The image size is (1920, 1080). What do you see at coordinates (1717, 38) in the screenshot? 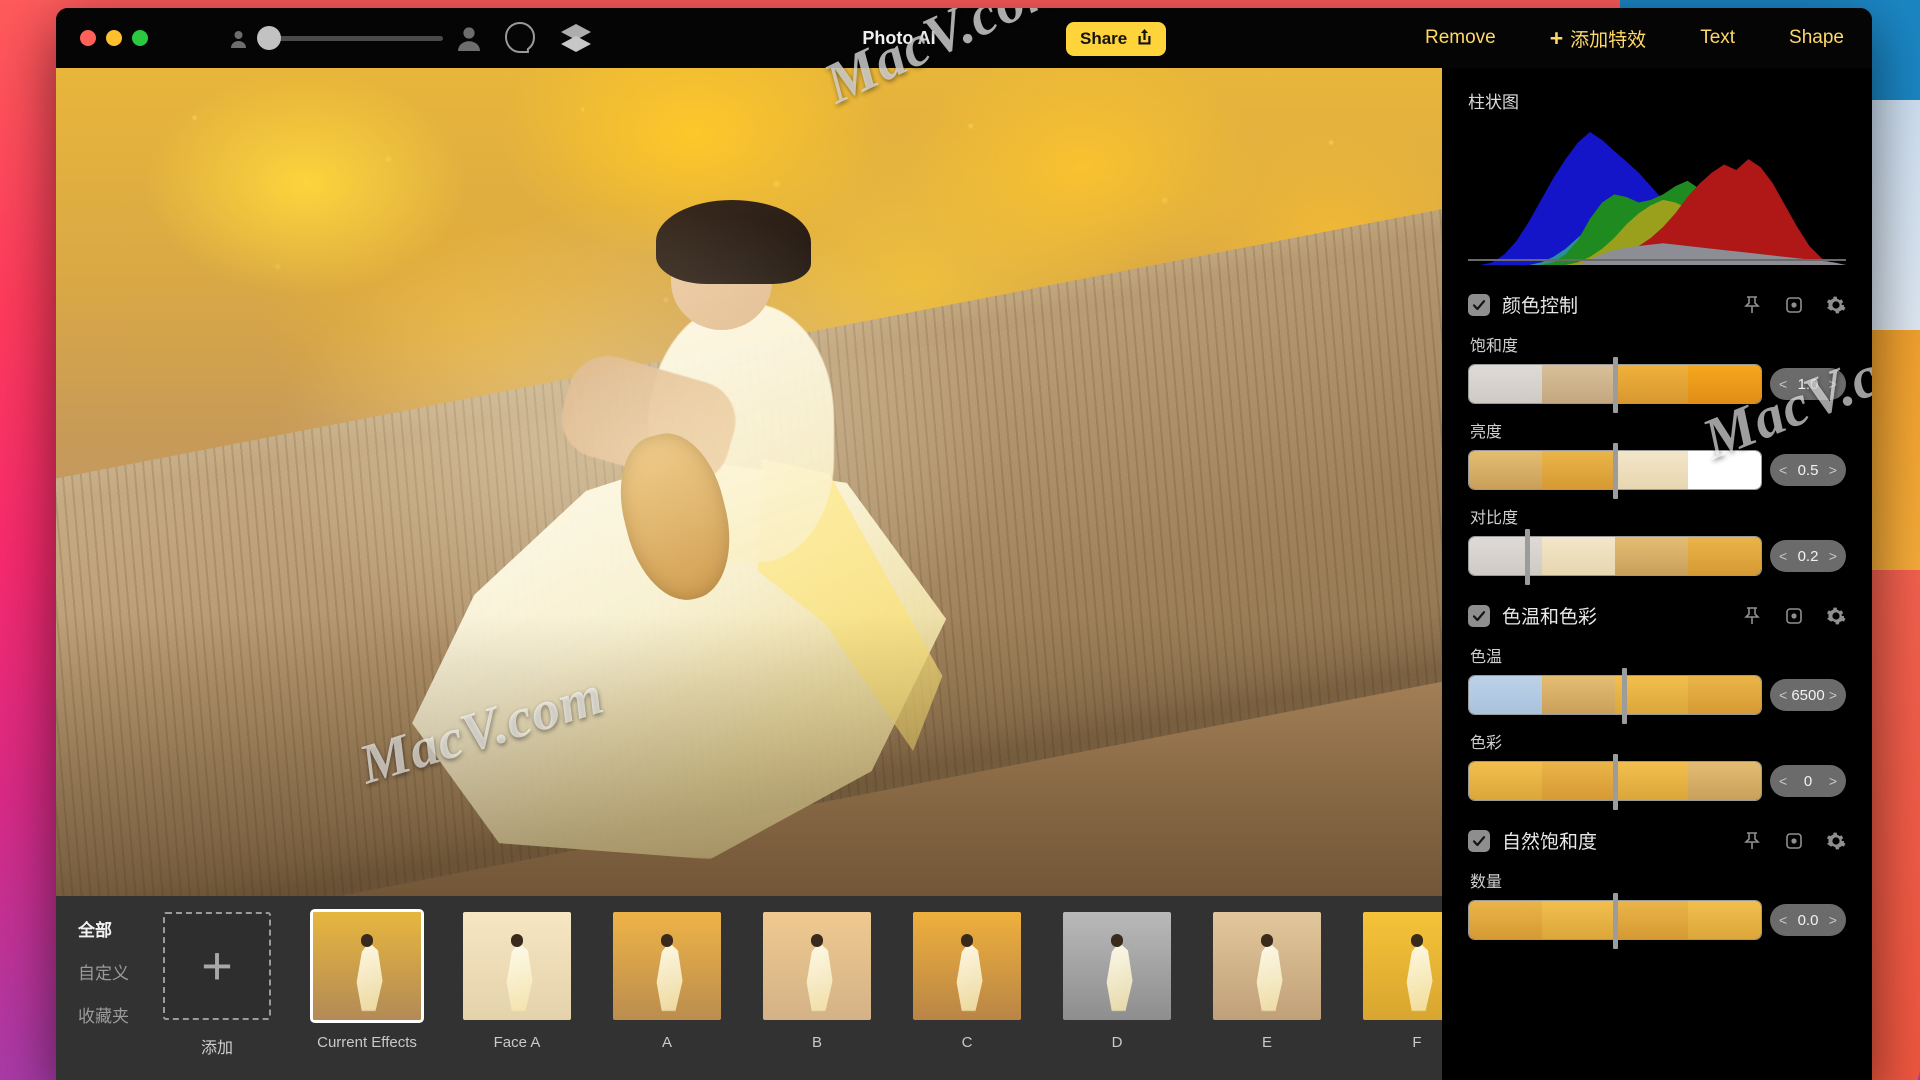
I see `menu-item-text: Text` at bounding box center [1717, 38].